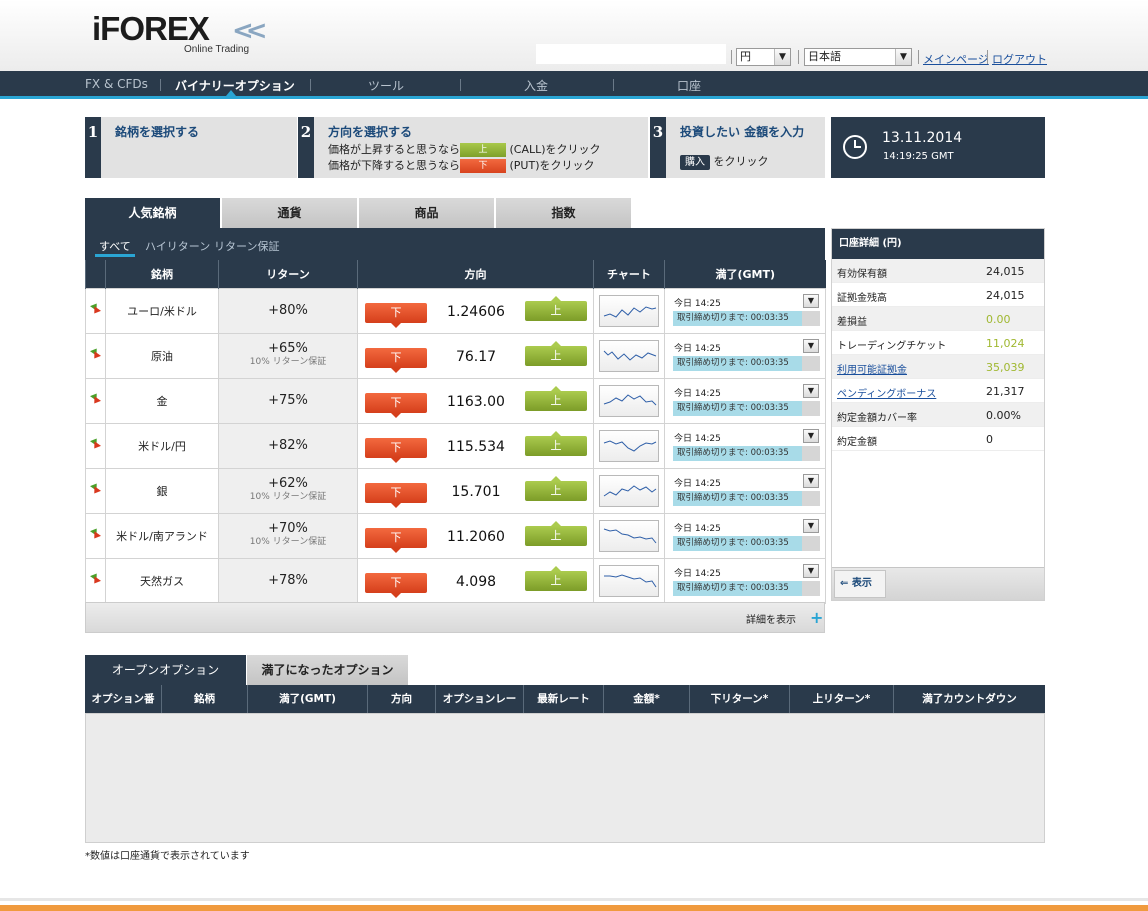 This screenshot has height=911, width=1148. What do you see at coordinates (246, 246) in the screenshot?
I see `subtab-return-guarantee: リターン保証` at bounding box center [246, 246].